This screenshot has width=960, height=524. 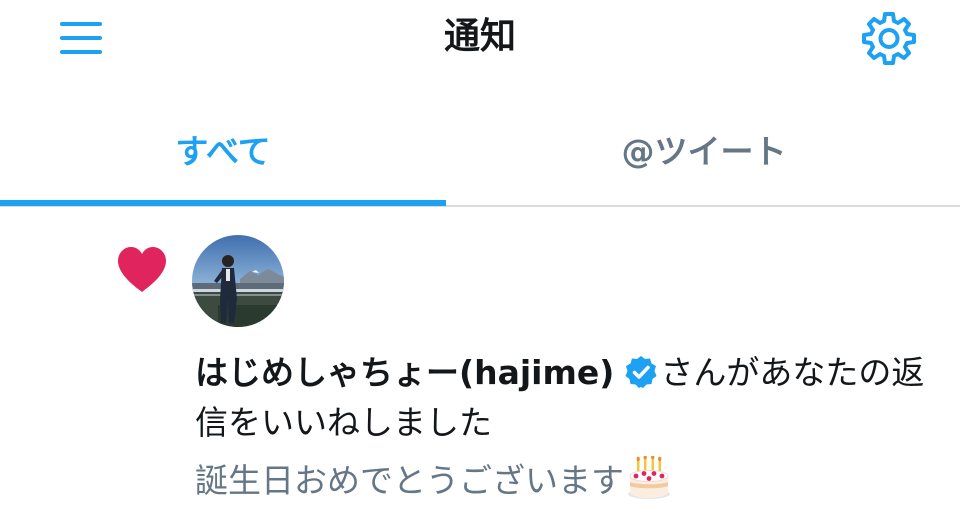 What do you see at coordinates (223, 203) in the screenshot?
I see `active-tab-indicator` at bounding box center [223, 203].